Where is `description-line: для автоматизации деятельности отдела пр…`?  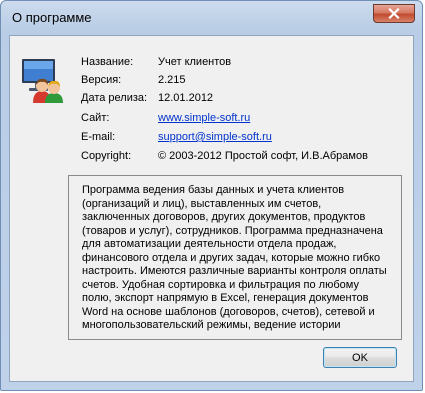 description-line: для автоматизации деятельности отдела пр… is located at coordinates (209, 244).